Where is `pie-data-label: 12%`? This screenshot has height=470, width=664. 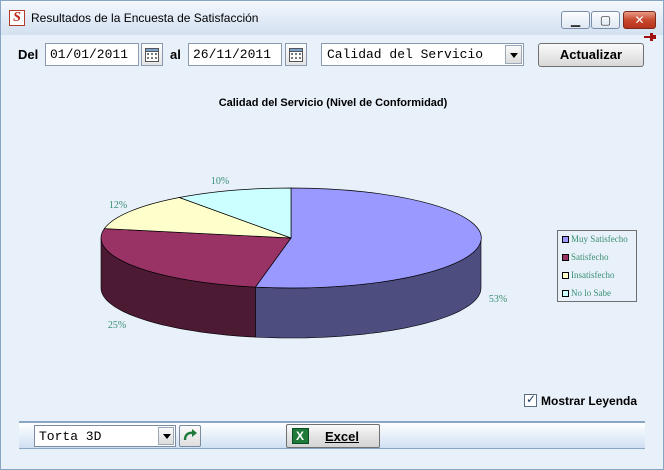
pie-data-label: 12% is located at coordinates (118, 205).